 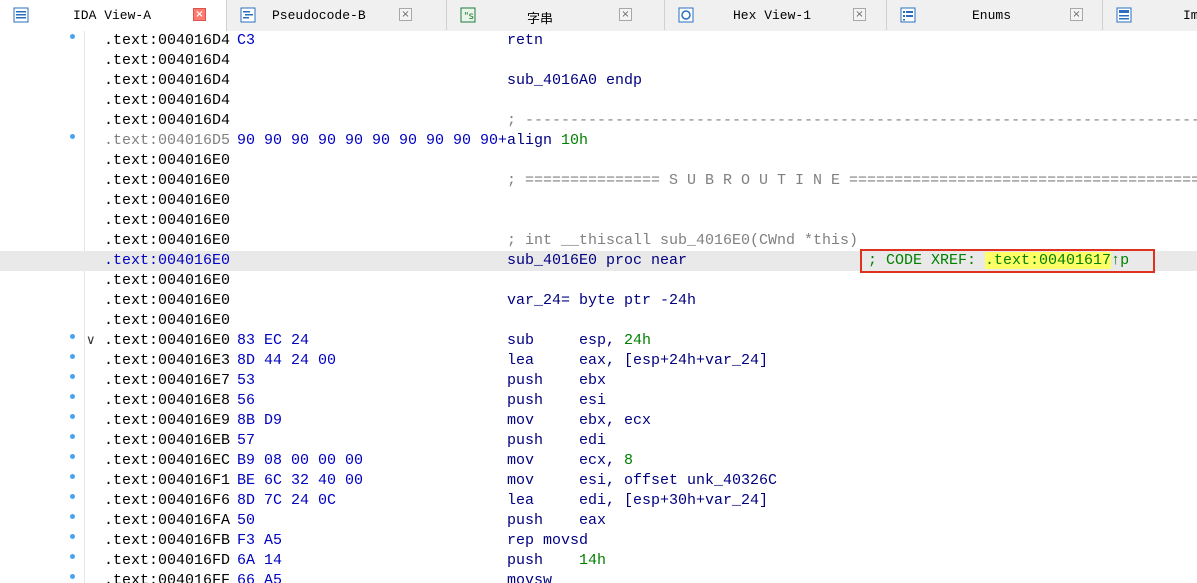 What do you see at coordinates (167, 520) in the screenshot?
I see `line-address: .text:004016FA` at bounding box center [167, 520].